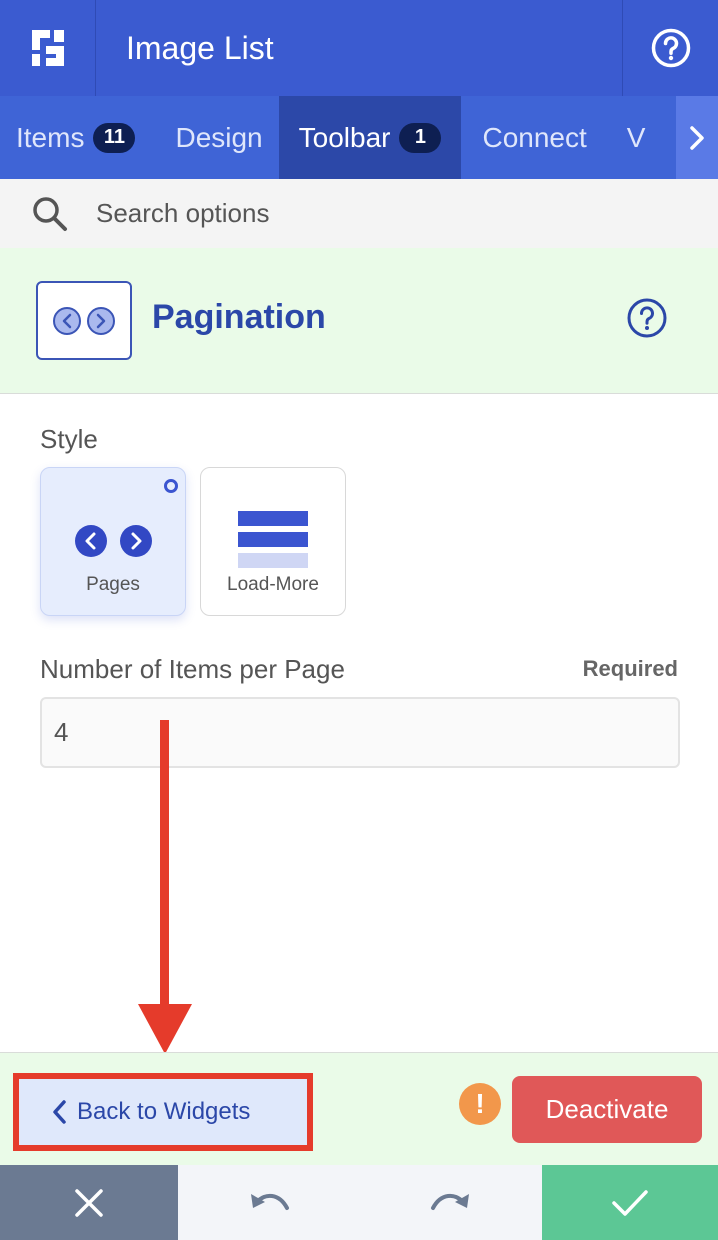 The image size is (718, 1240). What do you see at coordinates (192, 669) in the screenshot?
I see `items-per-page-label: Number of Items per Page` at bounding box center [192, 669].